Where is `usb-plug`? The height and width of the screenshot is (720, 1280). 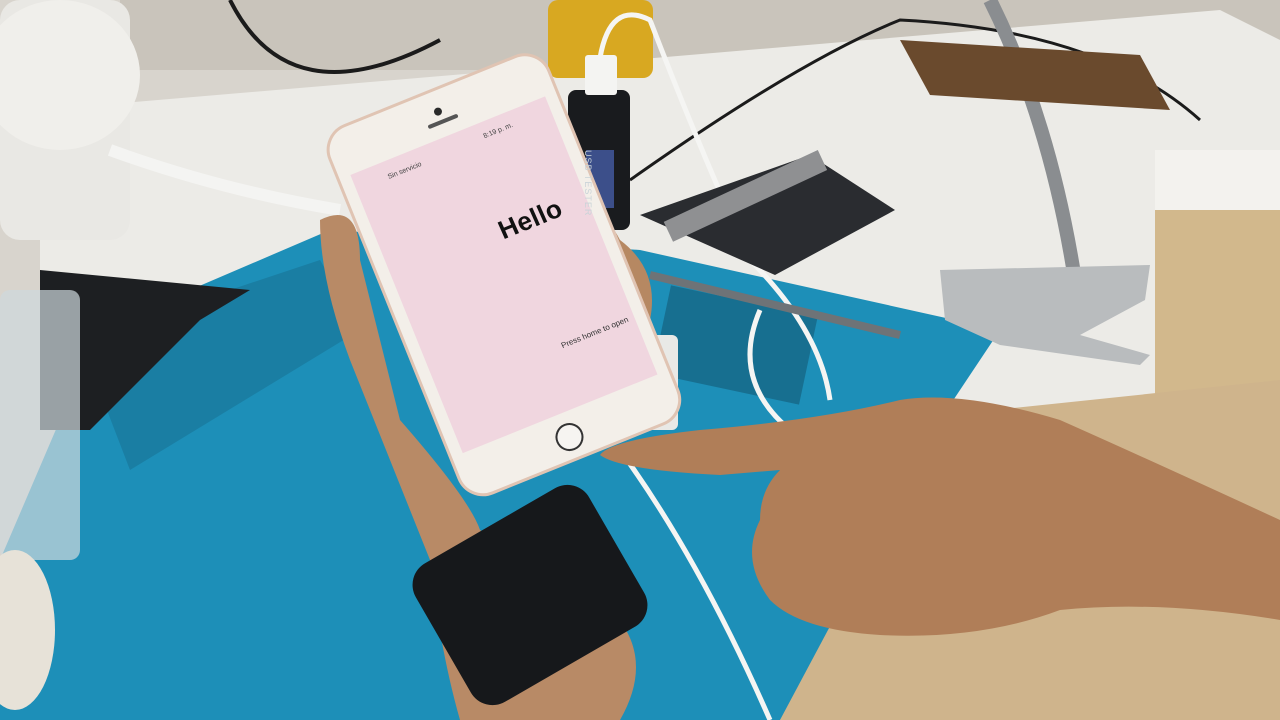 usb-plug is located at coordinates (601, 75).